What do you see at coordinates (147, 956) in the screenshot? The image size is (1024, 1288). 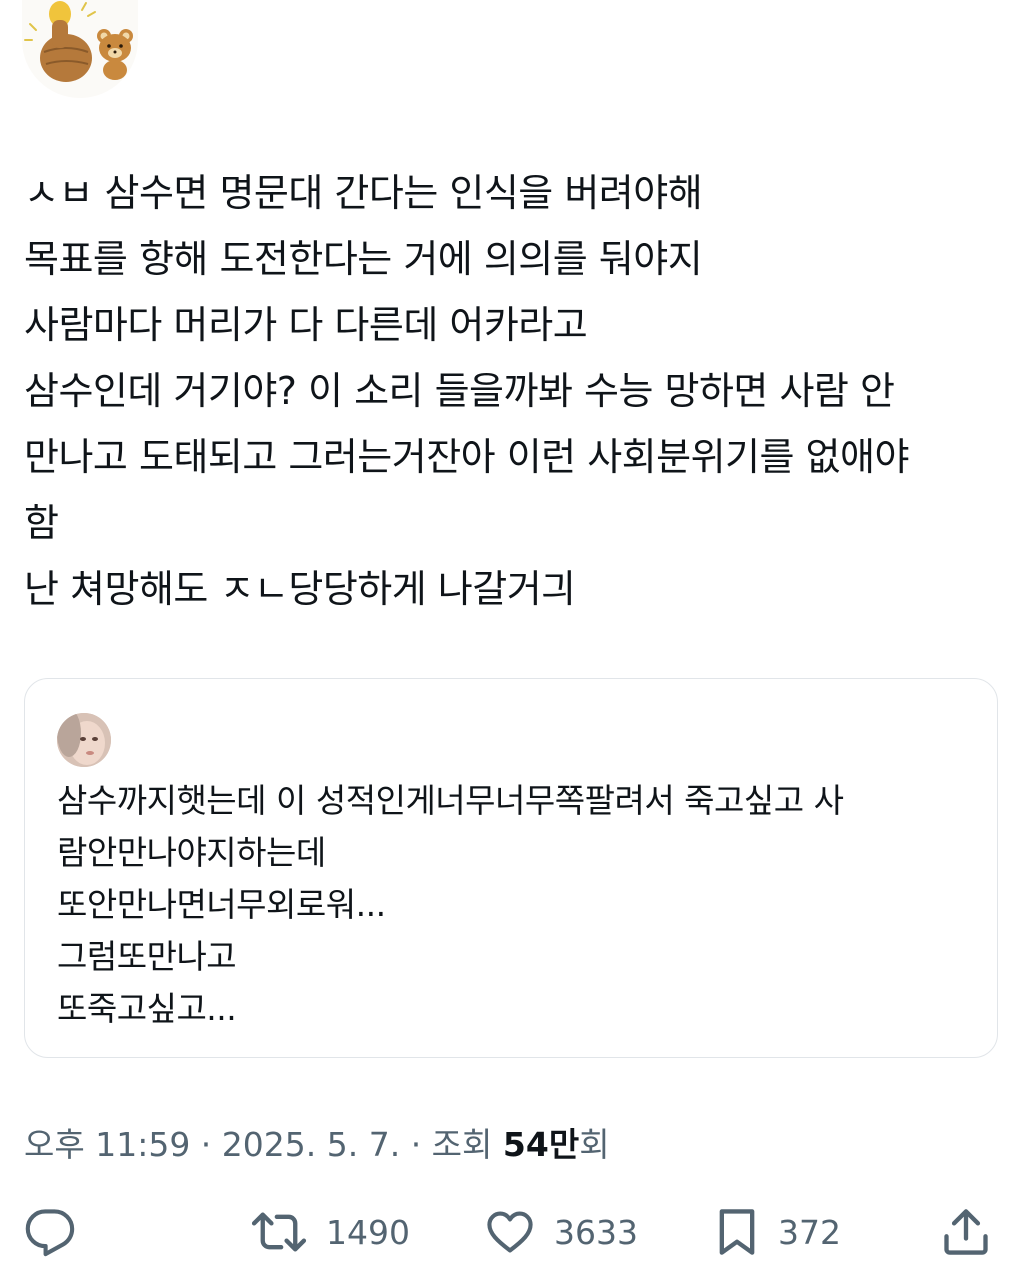 I see `quote-line: 그럼또만나고` at bounding box center [147, 956].